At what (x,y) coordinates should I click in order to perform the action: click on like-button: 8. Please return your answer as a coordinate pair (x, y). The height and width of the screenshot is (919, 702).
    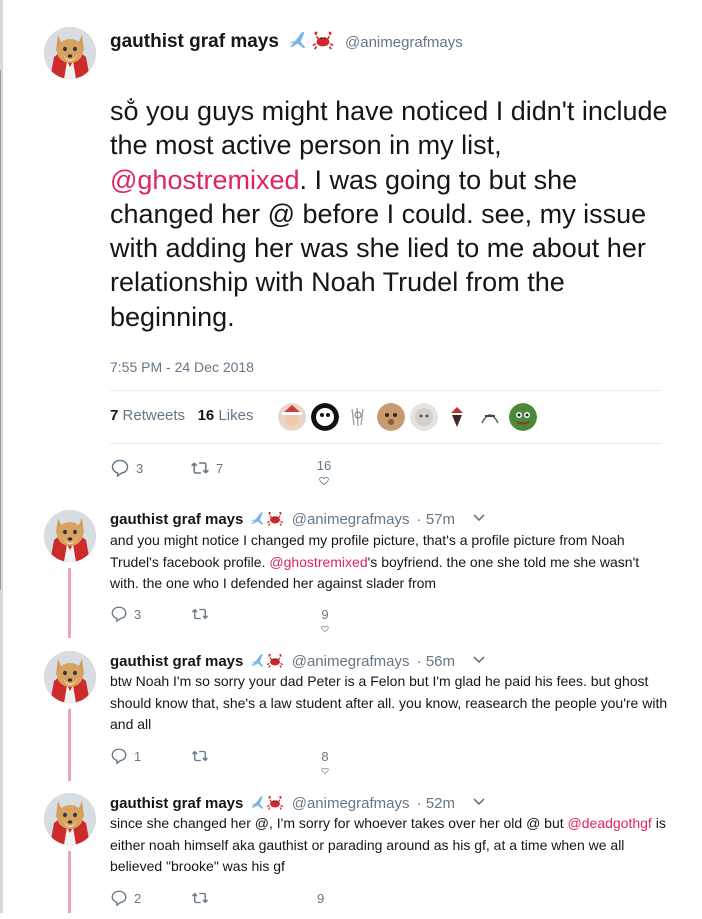
    Looking at the image, I should click on (325, 762).